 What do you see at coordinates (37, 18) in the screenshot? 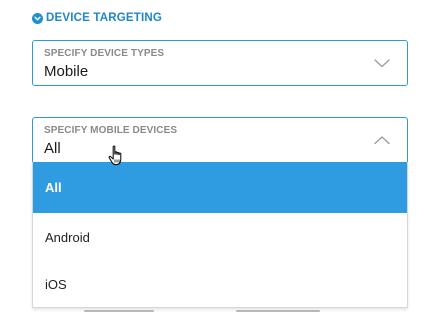
I see `chevron-down-circle-icon` at bounding box center [37, 18].